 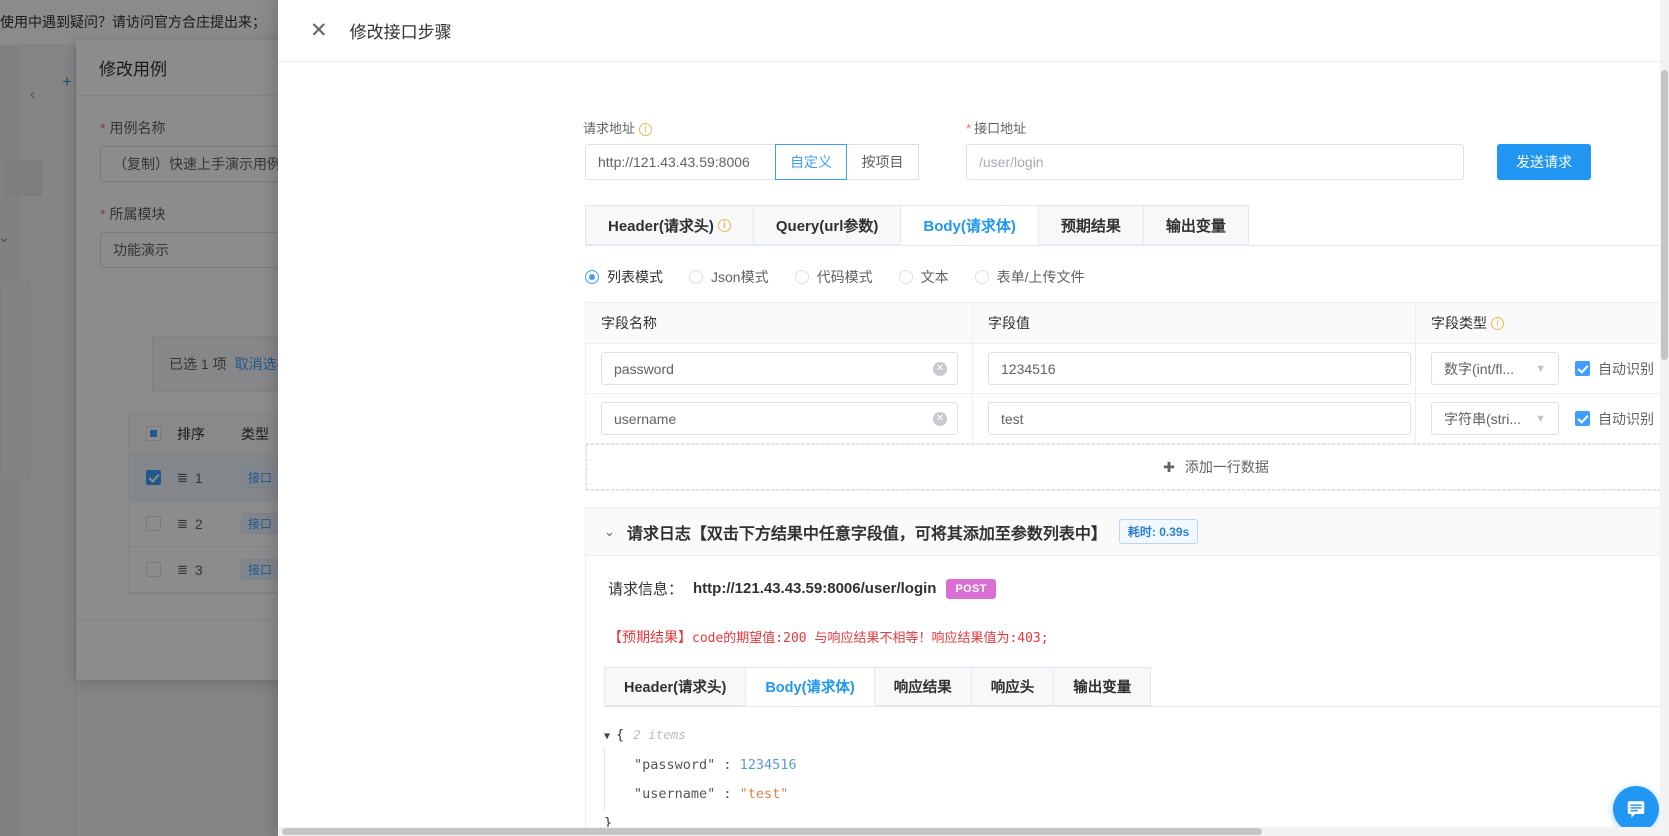 I want to click on param-name-cell: password ✕, so click(x=779, y=368).